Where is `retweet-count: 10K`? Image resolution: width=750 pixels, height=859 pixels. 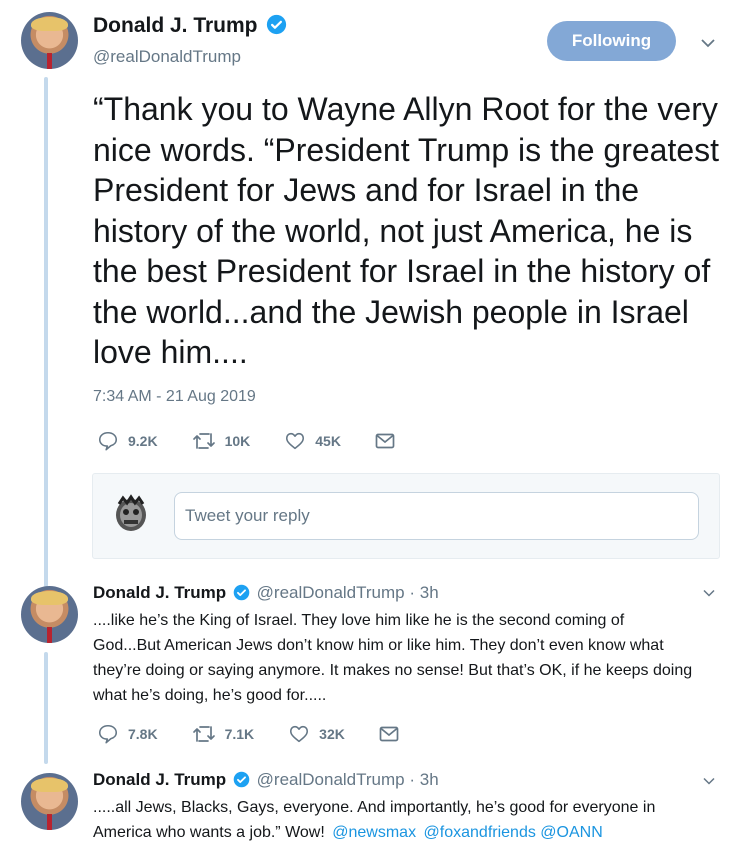 retweet-count: 10K is located at coordinates (237, 441).